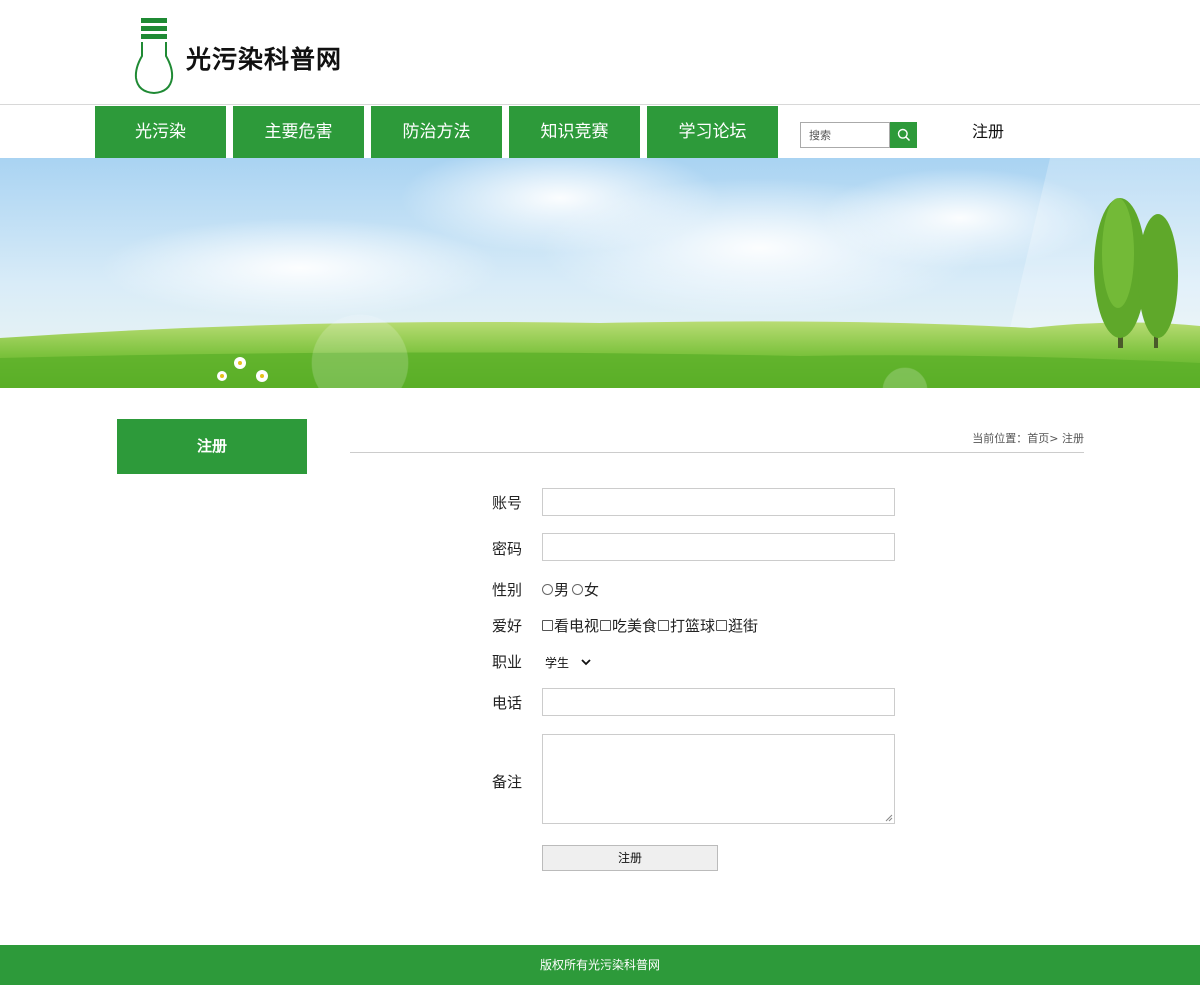 The height and width of the screenshot is (985, 1200). What do you see at coordinates (600, 52) in the screenshot?
I see `site-header: 光污染科普网` at bounding box center [600, 52].